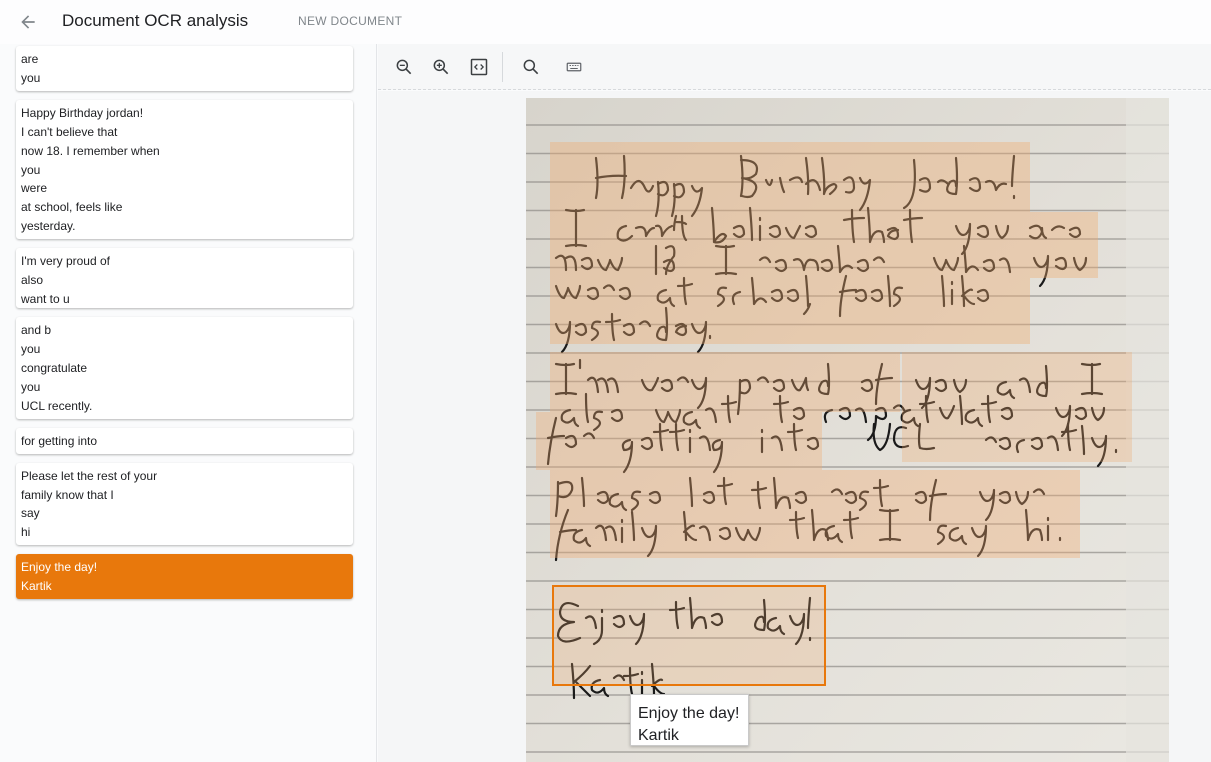  I want to click on search-icon, so click(531, 67).